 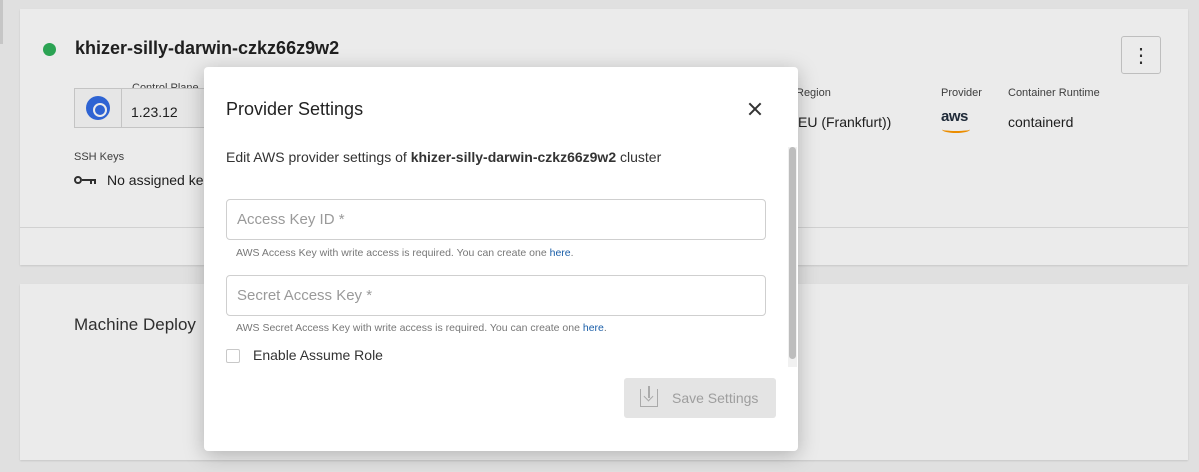 I want to click on description-prefix: Edit AWS provider settings of, so click(x=316, y=157).